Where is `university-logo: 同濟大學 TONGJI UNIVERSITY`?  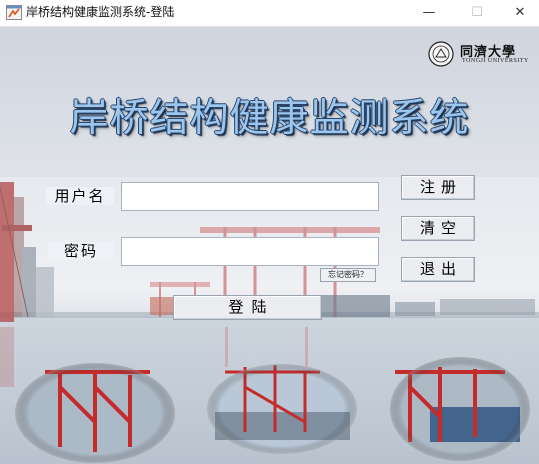
university-logo: 同濟大學 TONGJI UNIVERSITY is located at coordinates (480, 56).